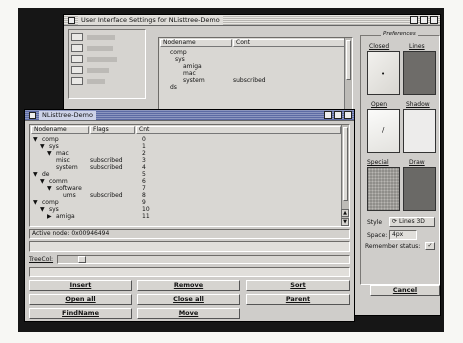 The height and width of the screenshot is (343, 463). What do you see at coordinates (419, 73) in the screenshot?
I see `lines-color-button` at bounding box center [419, 73].